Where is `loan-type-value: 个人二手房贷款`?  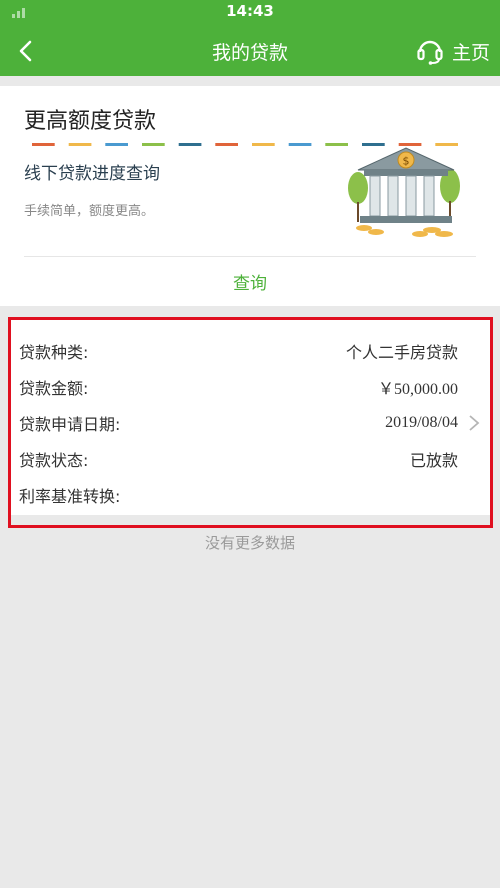
loan-type-value: 个人二手房贷款 is located at coordinates (401, 352).